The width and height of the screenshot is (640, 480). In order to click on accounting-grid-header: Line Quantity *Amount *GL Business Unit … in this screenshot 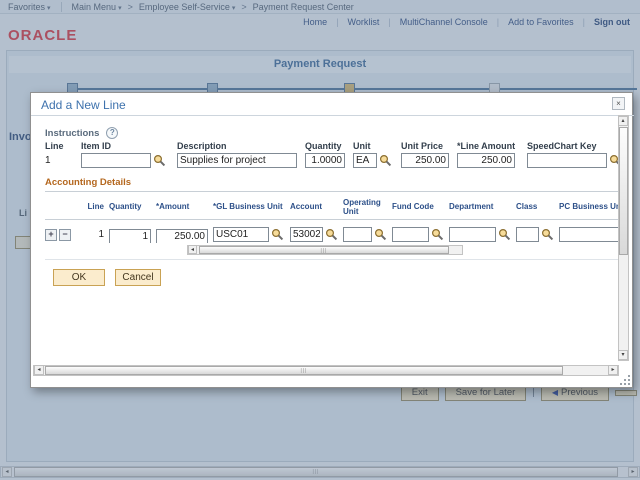, I will do `click(332, 207)`.